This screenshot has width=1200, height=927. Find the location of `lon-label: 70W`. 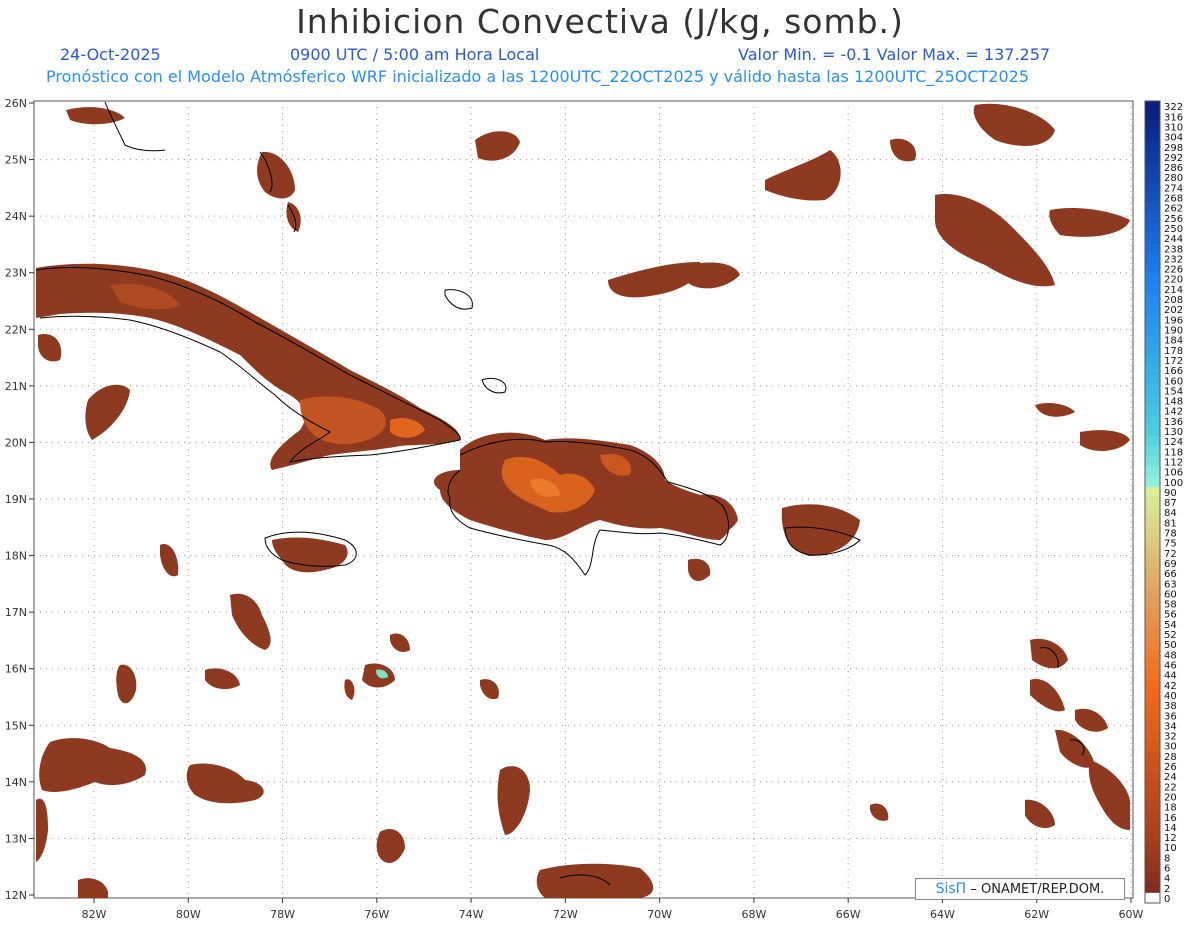

lon-label: 70W is located at coordinates (659, 914).